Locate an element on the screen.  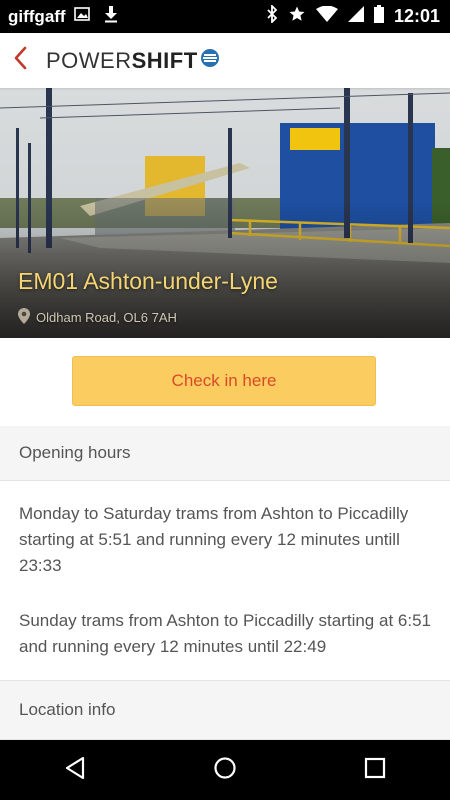
nav-home-button is located at coordinates (225, 770).